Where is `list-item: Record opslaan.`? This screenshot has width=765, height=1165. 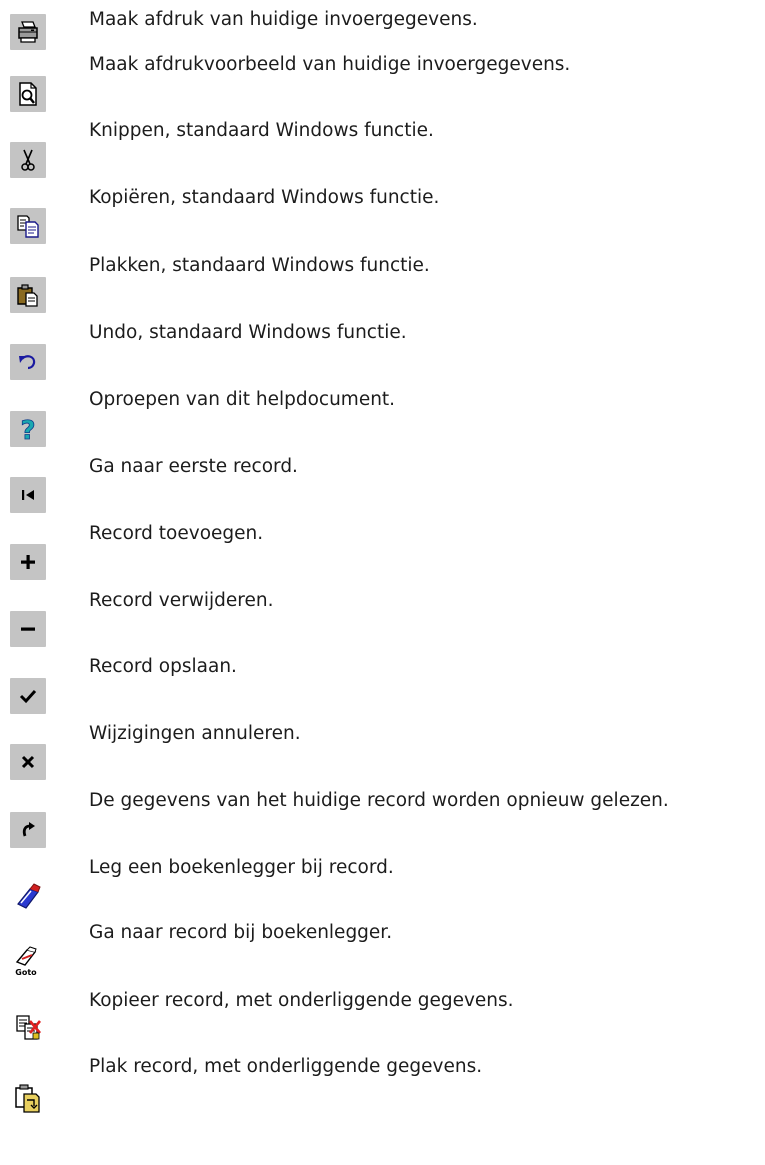
list-item: Record opslaan. is located at coordinates (382, 685).